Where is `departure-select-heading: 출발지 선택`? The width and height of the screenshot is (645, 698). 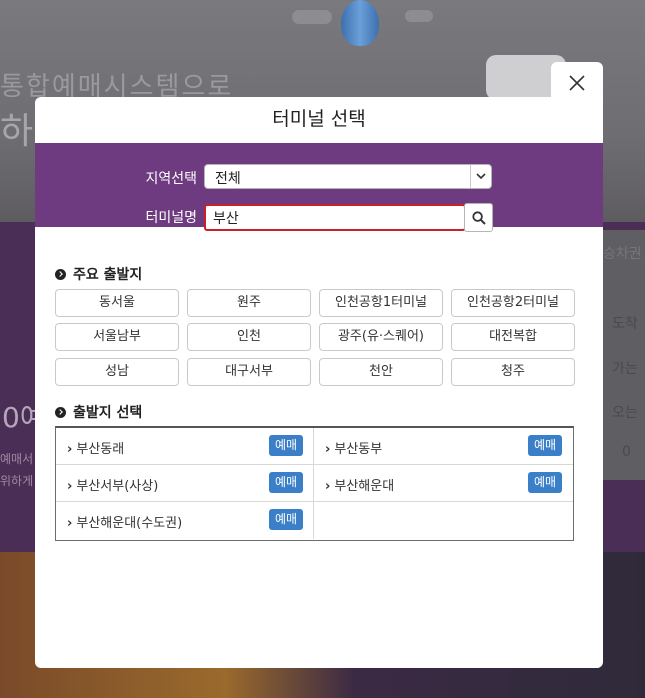 departure-select-heading: 출발지 선택 is located at coordinates (98, 412).